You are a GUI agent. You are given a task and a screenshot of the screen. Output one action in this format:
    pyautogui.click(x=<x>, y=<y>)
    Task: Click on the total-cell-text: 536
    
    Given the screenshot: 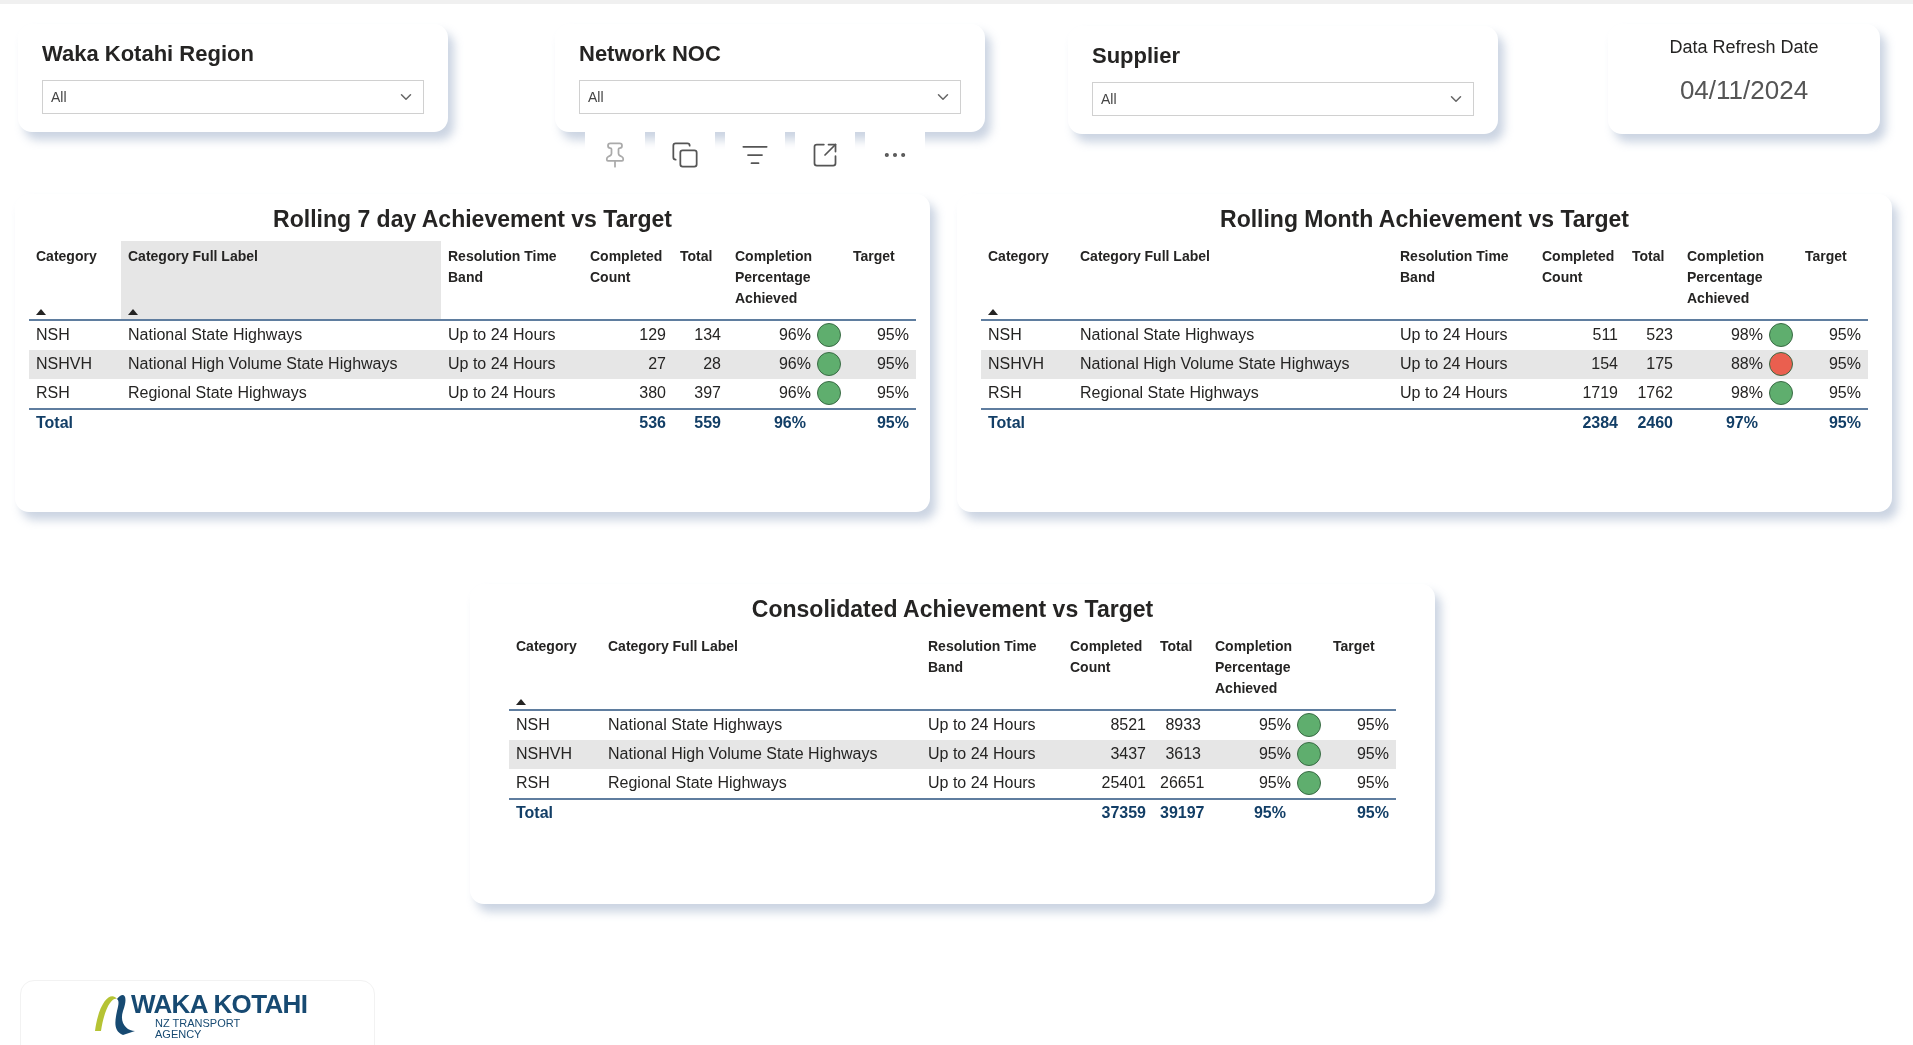 What is the action you would take?
    pyautogui.click(x=652, y=422)
    